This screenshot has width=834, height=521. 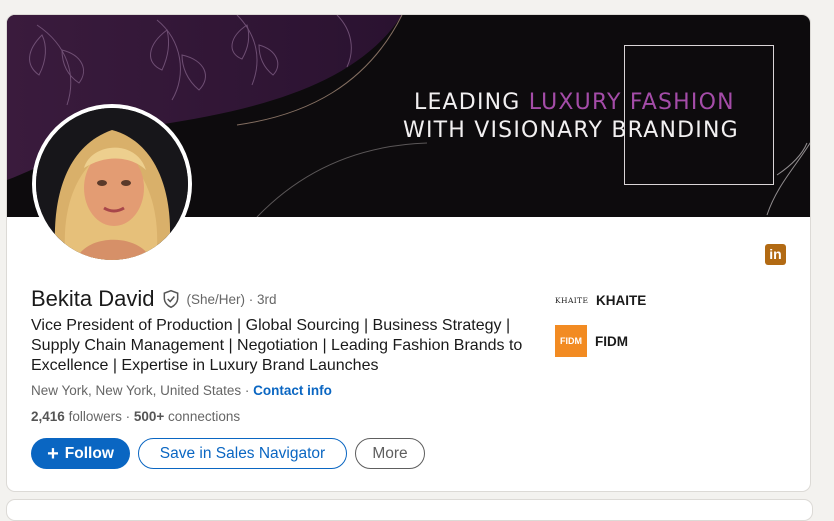 What do you see at coordinates (136, 390) in the screenshot?
I see `location: New York, New York, United States` at bounding box center [136, 390].